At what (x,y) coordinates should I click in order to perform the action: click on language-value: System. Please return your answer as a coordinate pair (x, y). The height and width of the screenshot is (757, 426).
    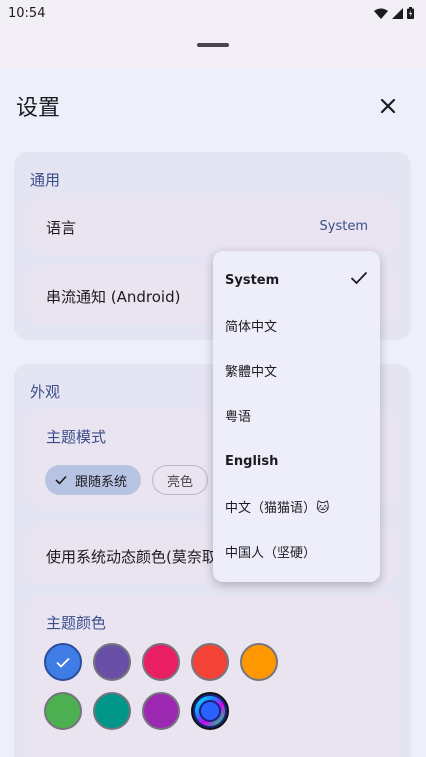
    Looking at the image, I should click on (343, 226).